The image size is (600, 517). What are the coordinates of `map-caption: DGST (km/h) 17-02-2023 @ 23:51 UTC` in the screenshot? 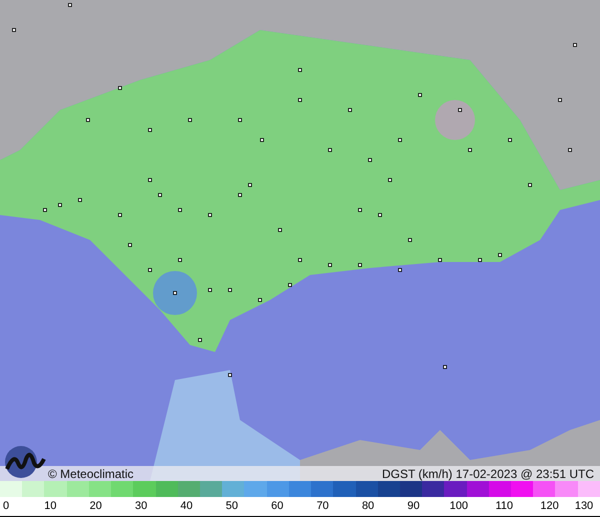 It's located at (488, 473).